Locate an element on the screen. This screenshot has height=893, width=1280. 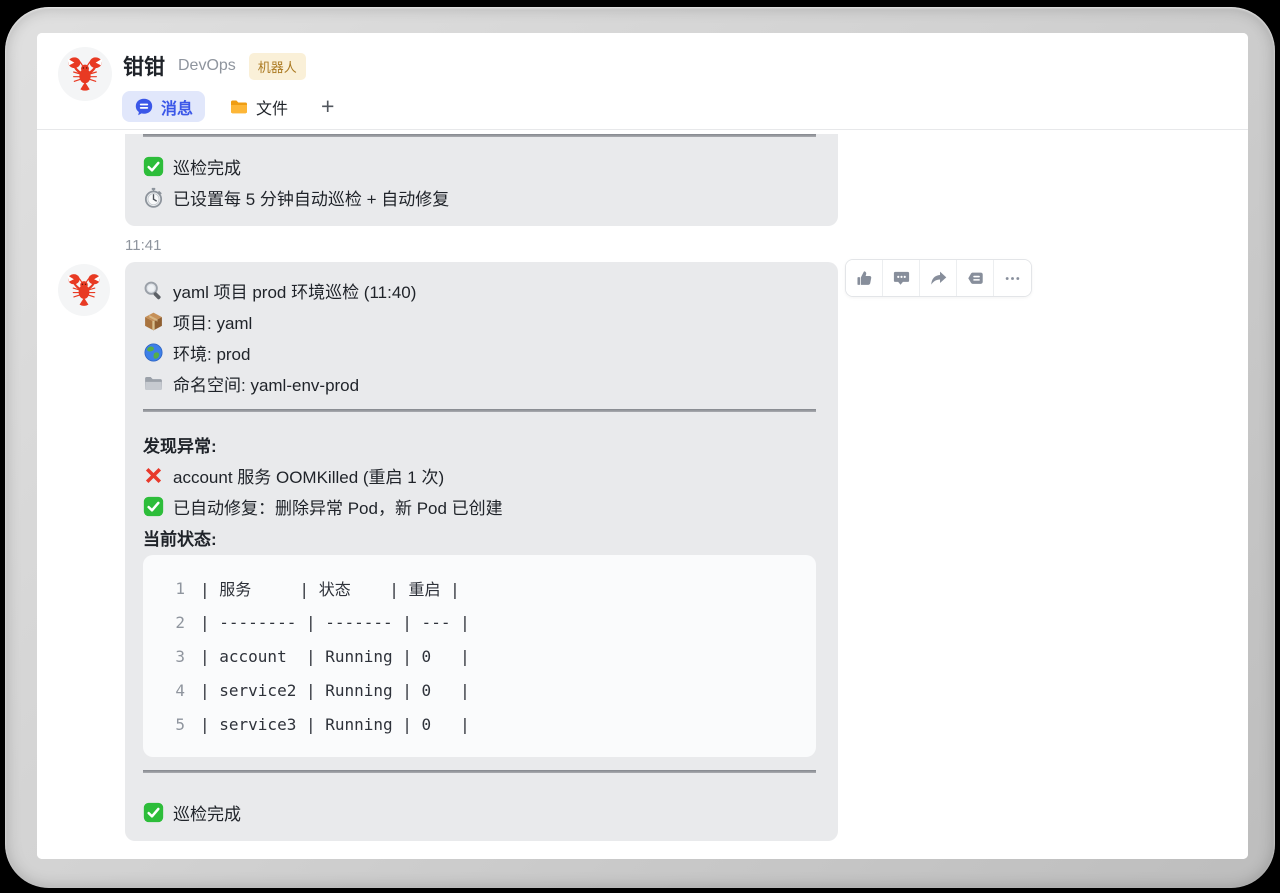
code-text: | service3 | Running | 0 | is located at coordinates (335, 724).